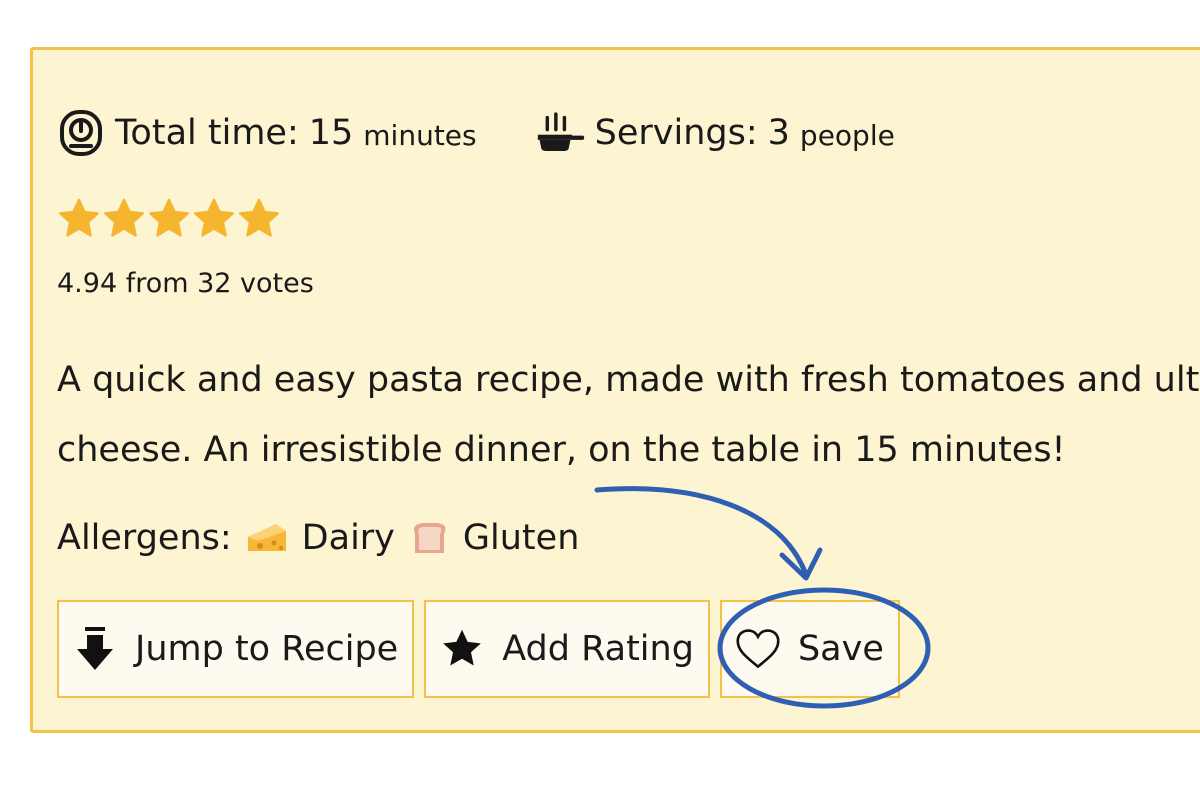  I want to click on add-rating-label: Add Rating, so click(598, 649).